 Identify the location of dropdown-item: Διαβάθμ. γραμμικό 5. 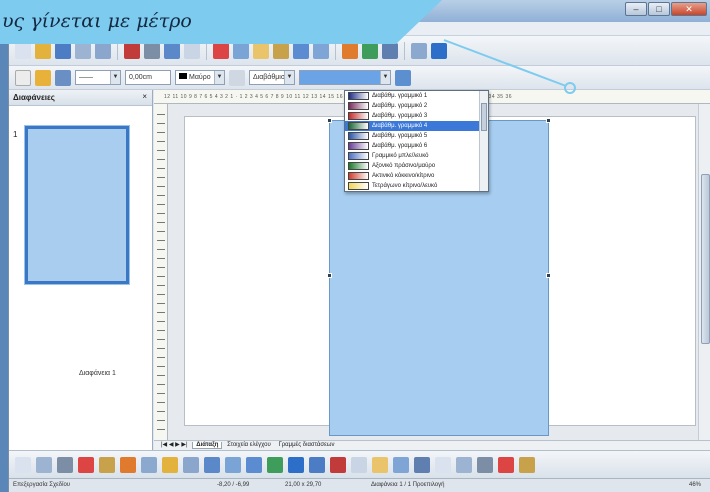
(416, 136).